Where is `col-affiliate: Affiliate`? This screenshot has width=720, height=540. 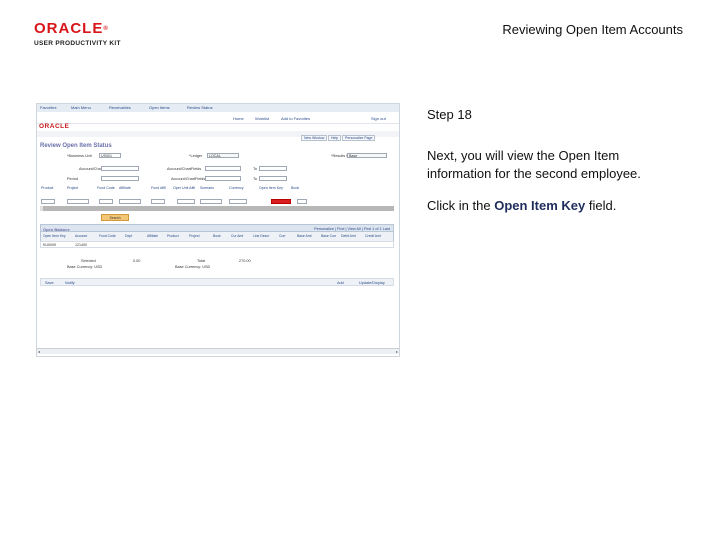 col-affiliate: Affiliate is located at coordinates (153, 236).